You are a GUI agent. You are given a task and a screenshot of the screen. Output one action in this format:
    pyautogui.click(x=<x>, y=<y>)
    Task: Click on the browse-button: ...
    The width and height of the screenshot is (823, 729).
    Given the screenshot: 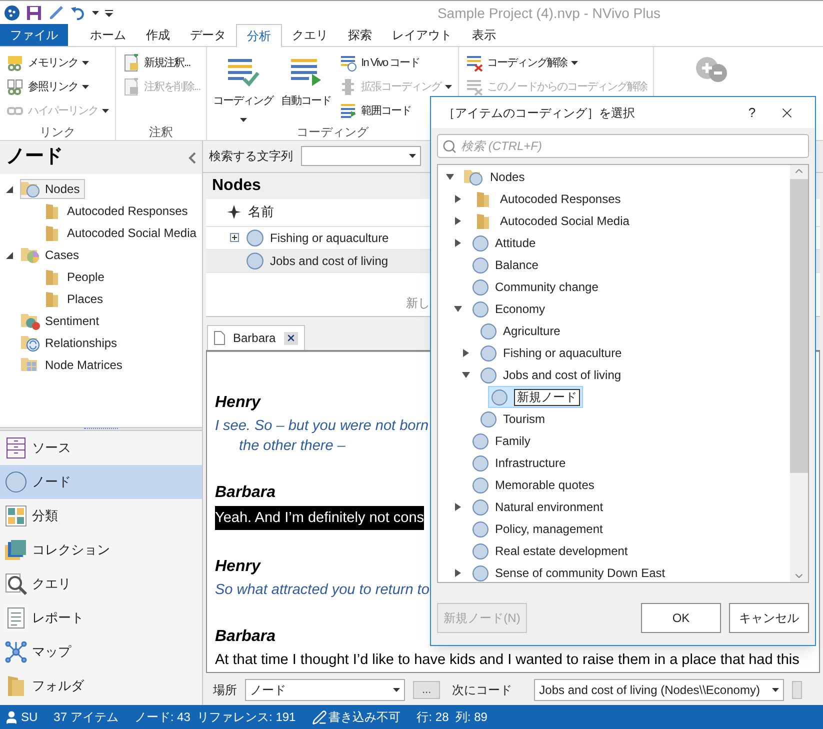 What is the action you would take?
    pyautogui.click(x=426, y=690)
    